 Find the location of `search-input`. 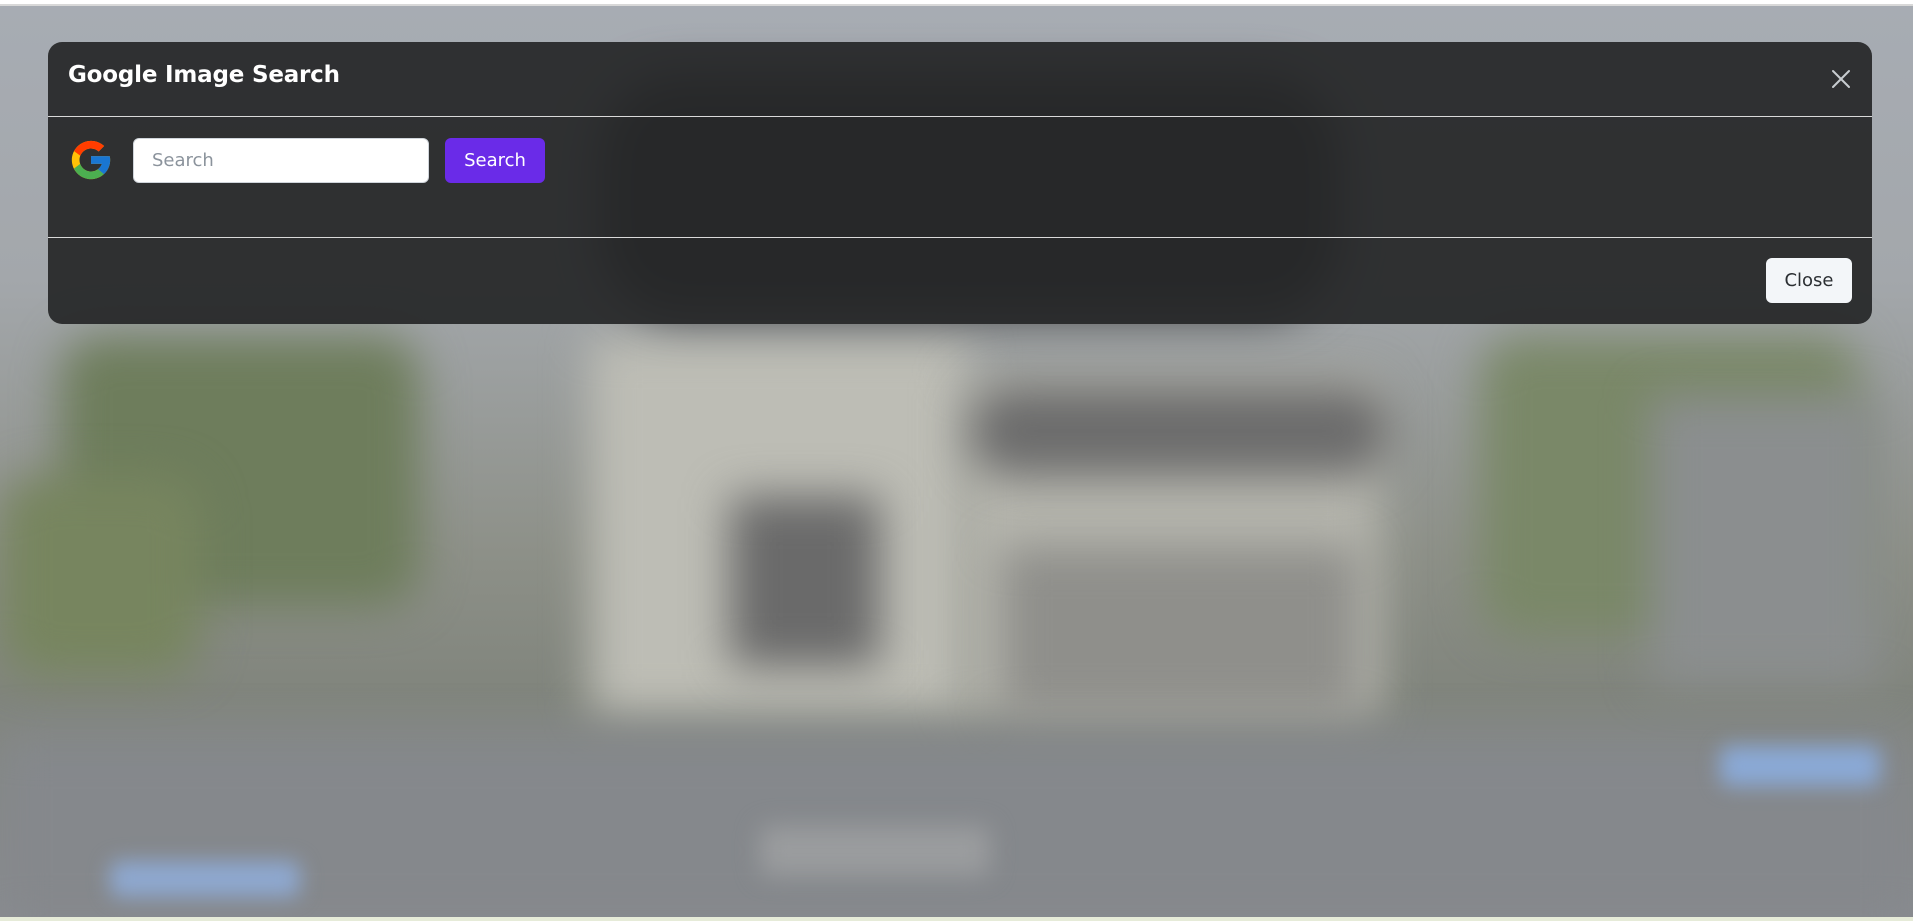

search-input is located at coordinates (281, 160).